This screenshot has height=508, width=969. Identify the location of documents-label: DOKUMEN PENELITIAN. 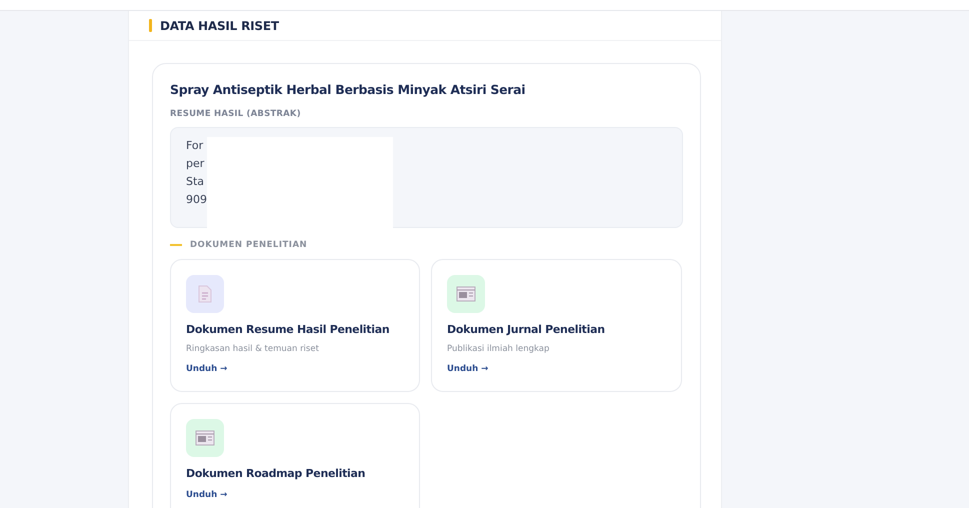
(249, 245).